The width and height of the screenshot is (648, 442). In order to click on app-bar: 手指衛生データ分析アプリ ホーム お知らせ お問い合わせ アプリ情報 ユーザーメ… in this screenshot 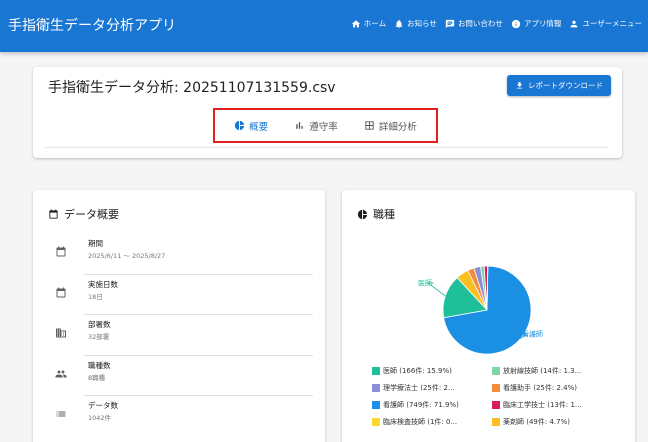, I will do `click(324, 26)`.